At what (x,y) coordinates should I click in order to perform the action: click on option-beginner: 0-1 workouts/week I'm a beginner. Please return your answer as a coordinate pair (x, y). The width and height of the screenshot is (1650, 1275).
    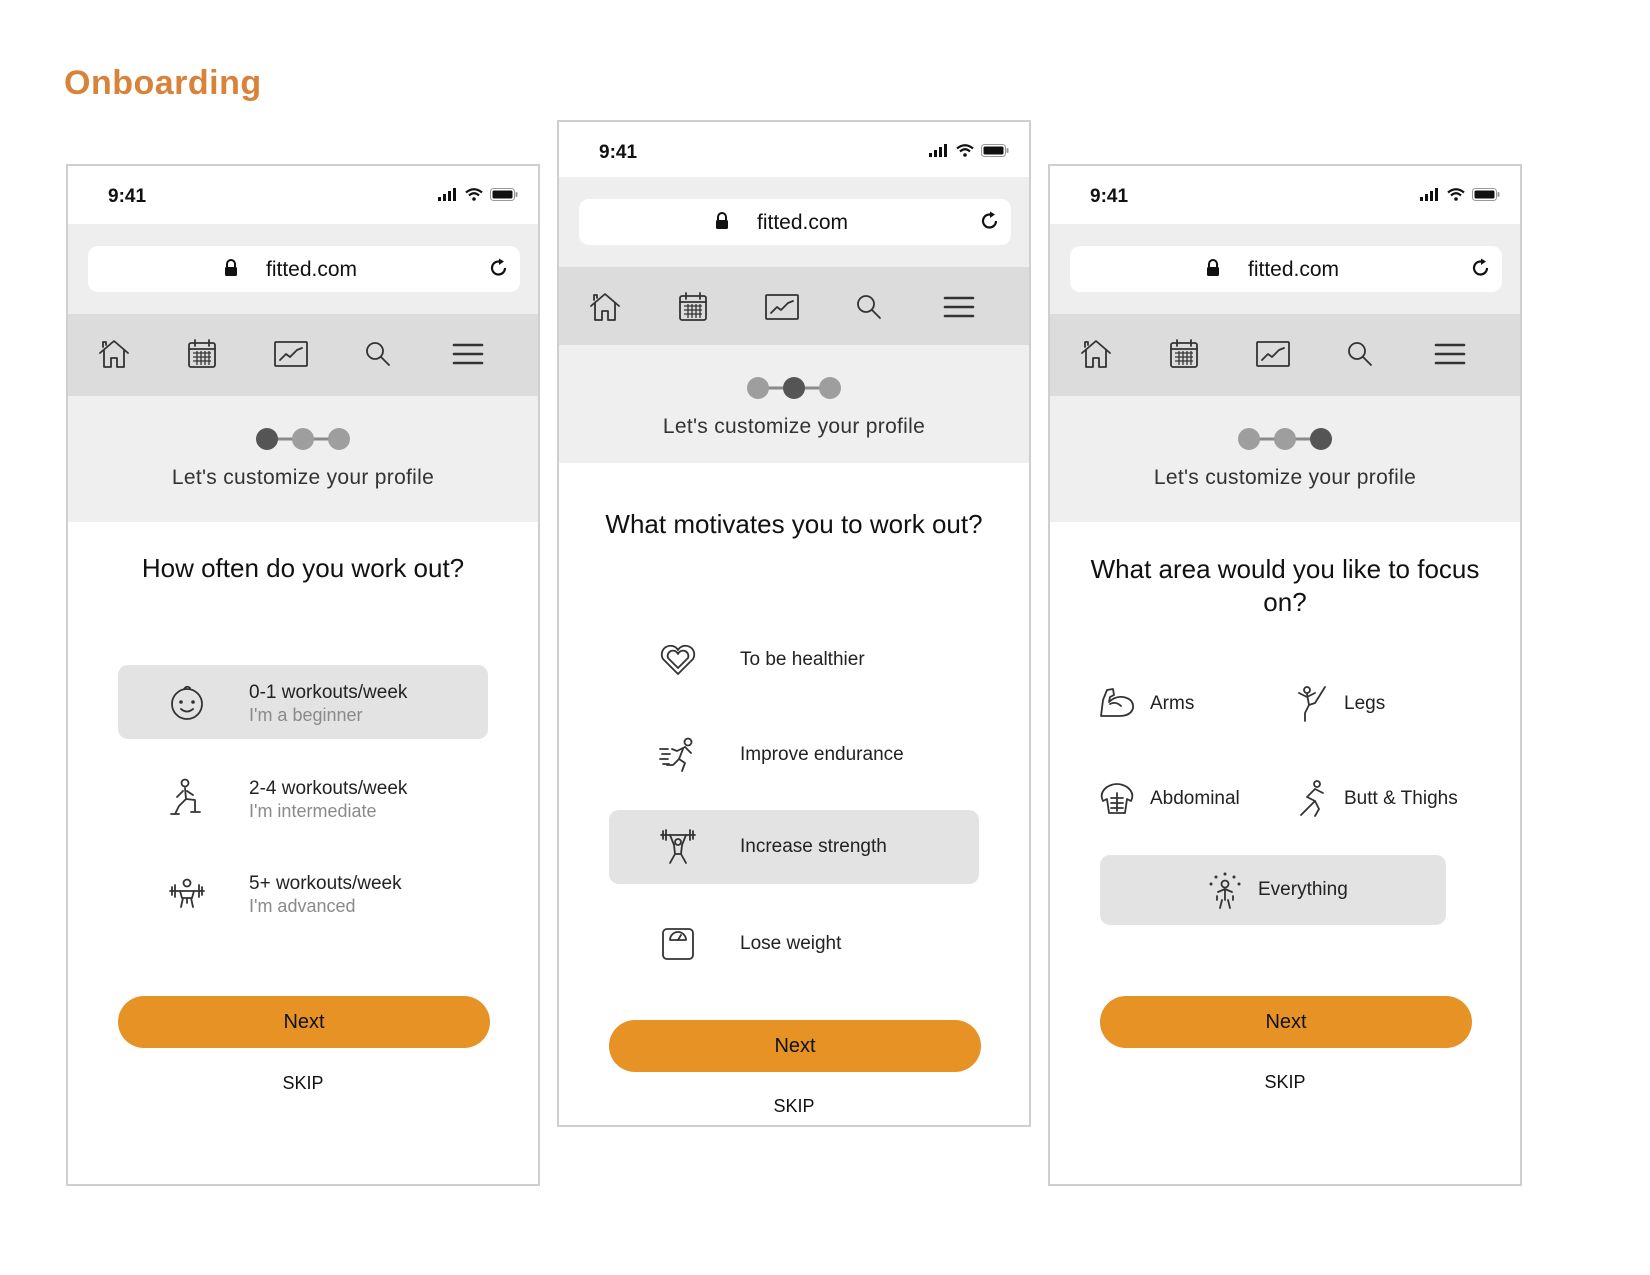
    Looking at the image, I should click on (303, 702).